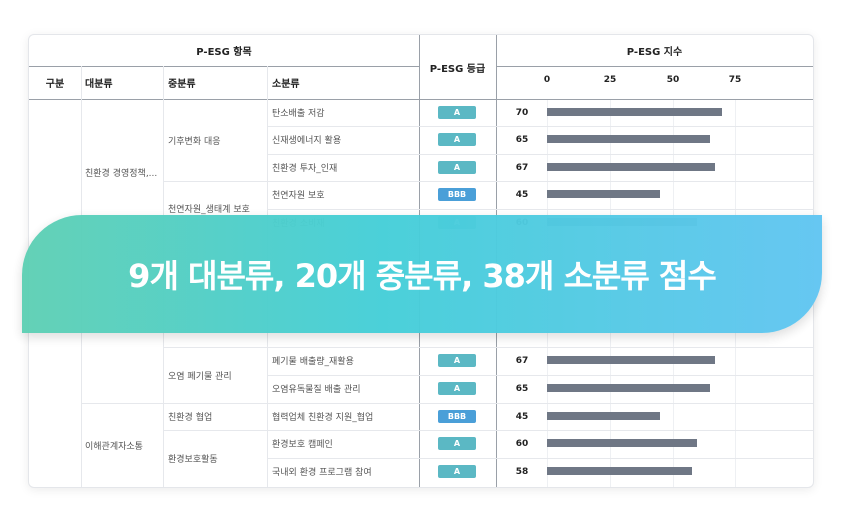  I want to click on banner-text: 9개 대분류, 20개 중분류, 38개 소분류 점수, so click(422, 276).